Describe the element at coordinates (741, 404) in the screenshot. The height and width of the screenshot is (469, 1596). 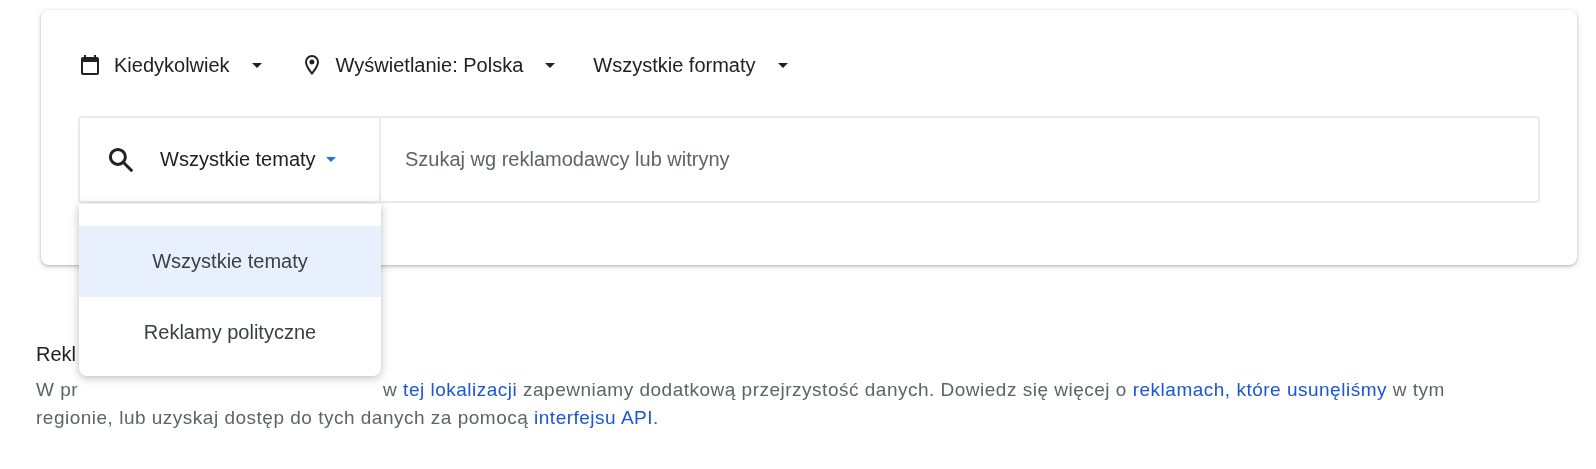
I see `notice-paragraph: W pr w tej lokalizacji zapewniamy dodatkową przejrzystość danych. Dowiedz się więcej o reklamach, które usunęliśmy w tym regionie, lub uzyskaj dostęp do tych danych za pomocą interfejsu API.` at that location.